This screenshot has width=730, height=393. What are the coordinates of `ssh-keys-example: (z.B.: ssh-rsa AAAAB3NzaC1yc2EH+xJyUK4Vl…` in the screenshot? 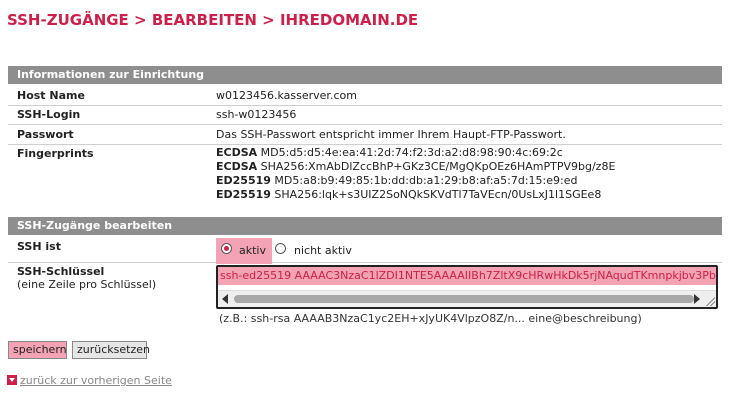 It's located at (430, 318).